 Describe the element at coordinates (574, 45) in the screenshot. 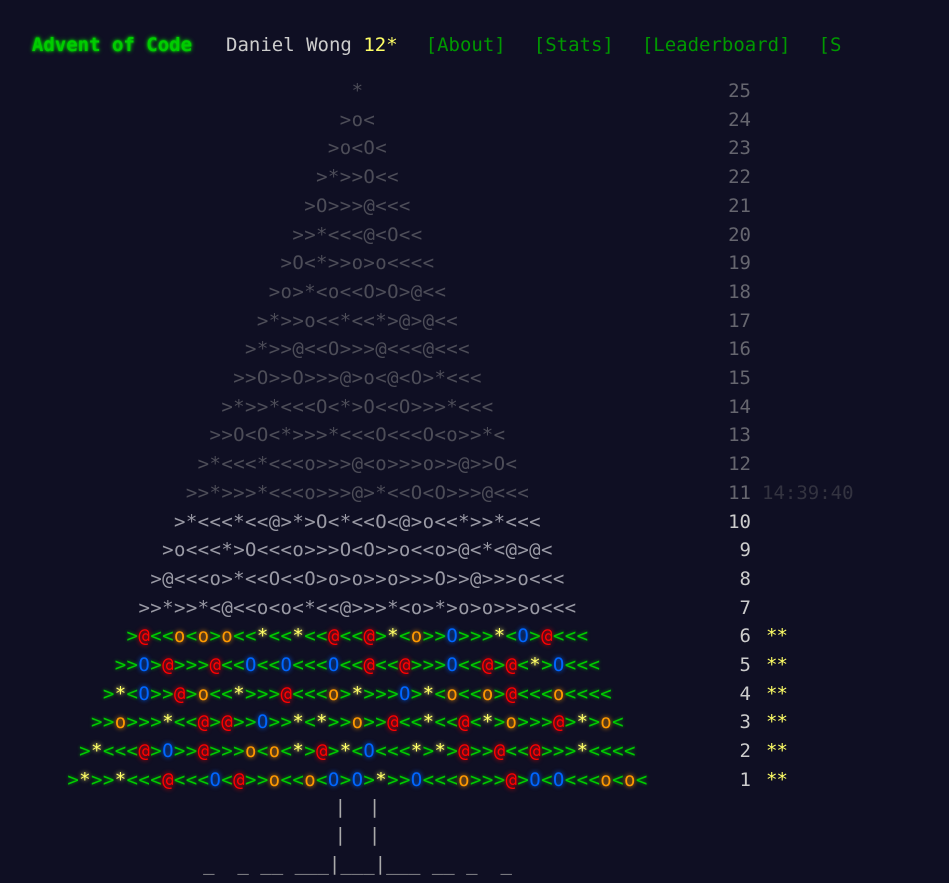

I see `nav-stats-link: [Stats]` at that location.